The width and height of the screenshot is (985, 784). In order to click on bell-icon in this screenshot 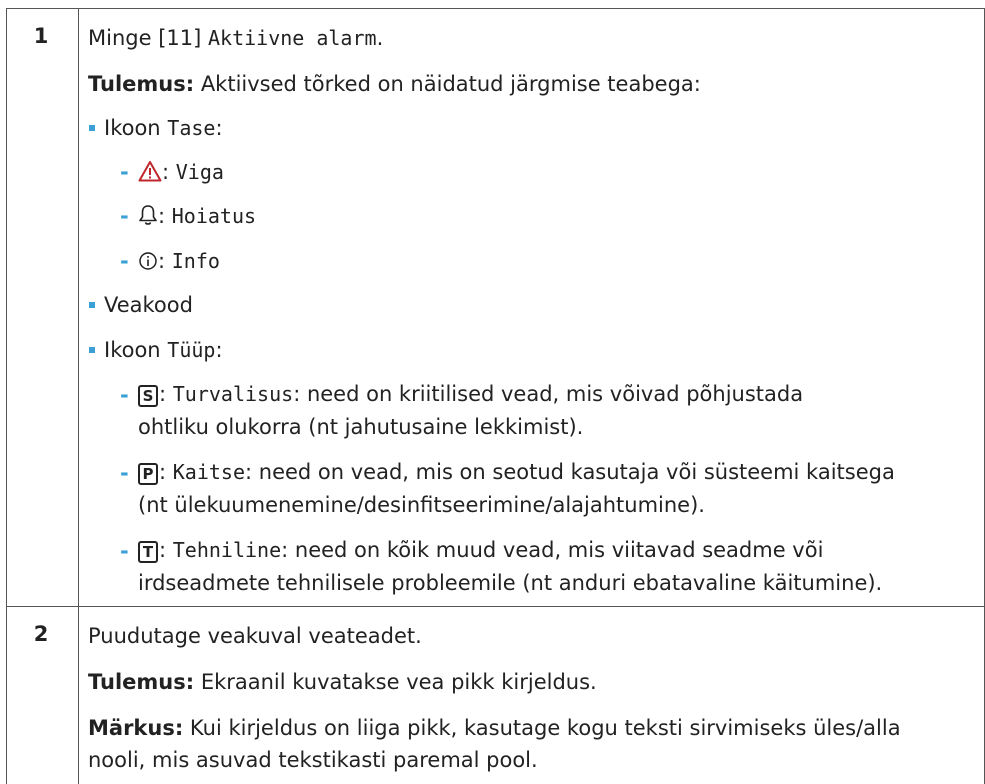, I will do `click(148, 218)`.